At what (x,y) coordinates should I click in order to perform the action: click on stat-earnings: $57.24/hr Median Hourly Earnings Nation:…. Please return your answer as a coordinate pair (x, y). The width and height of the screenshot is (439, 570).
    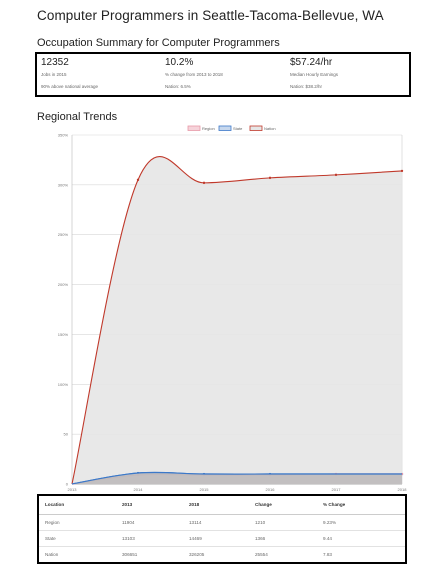
    Looking at the image, I should click on (314, 73).